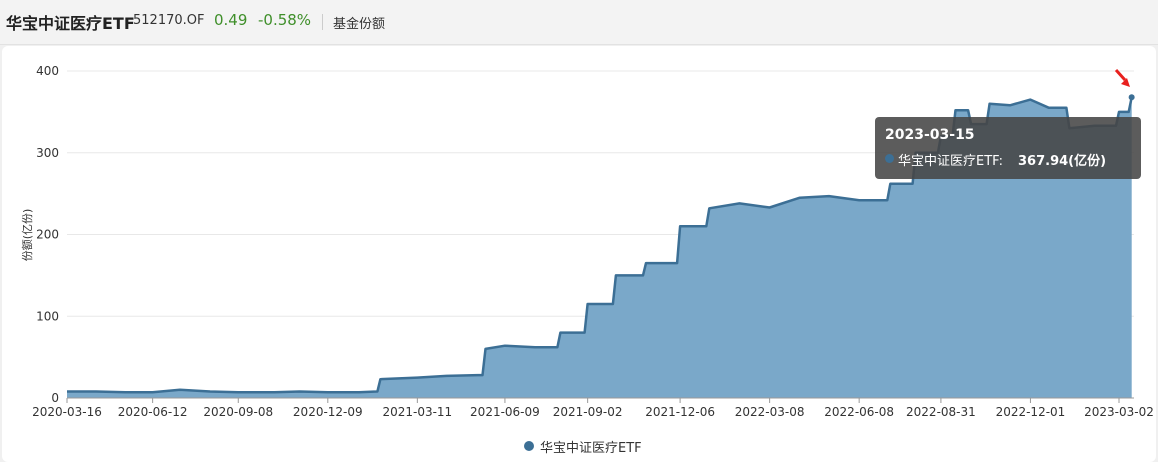  I want to click on x-tick-label: 2022-08-31, so click(941, 412).